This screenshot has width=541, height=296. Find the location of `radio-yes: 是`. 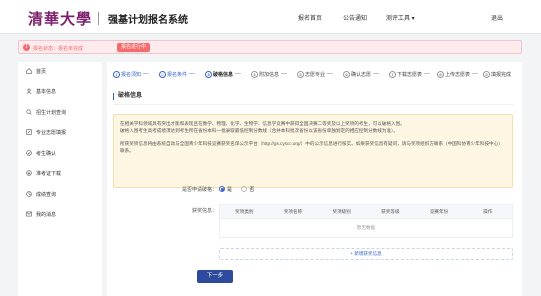

radio-yes: 是 is located at coordinates (225, 189).